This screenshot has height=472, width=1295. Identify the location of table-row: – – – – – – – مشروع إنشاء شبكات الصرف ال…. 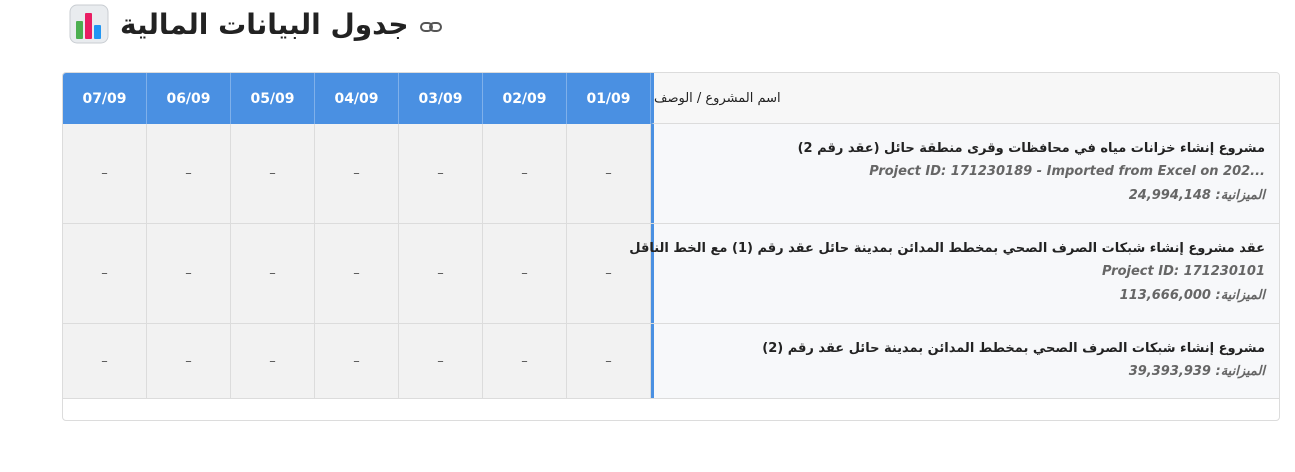
(671, 361).